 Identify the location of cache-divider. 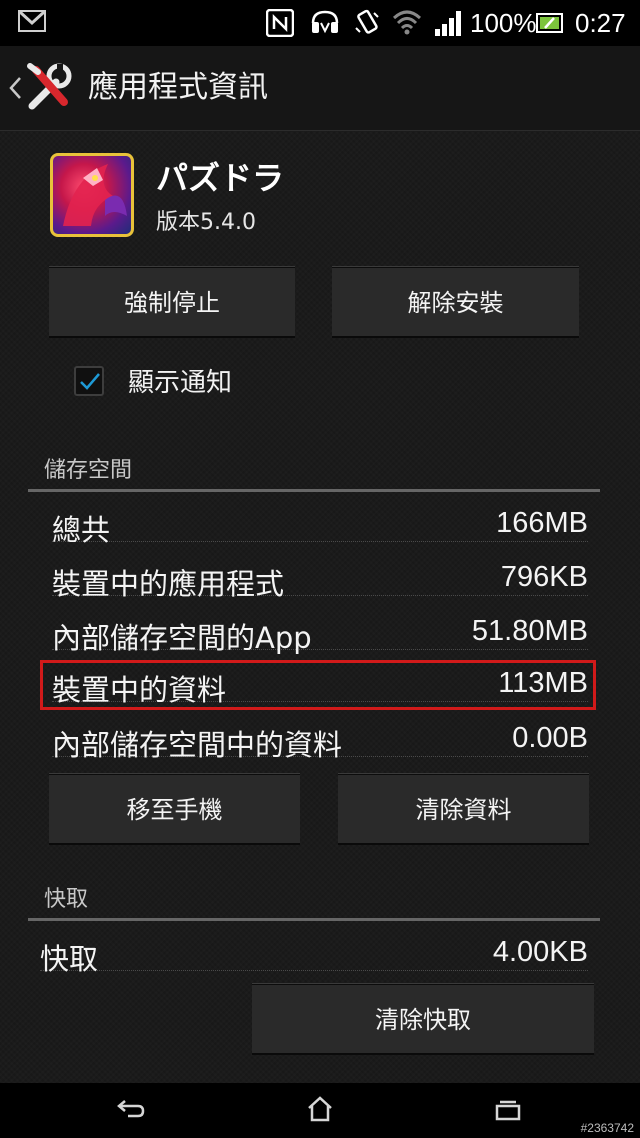
(314, 919).